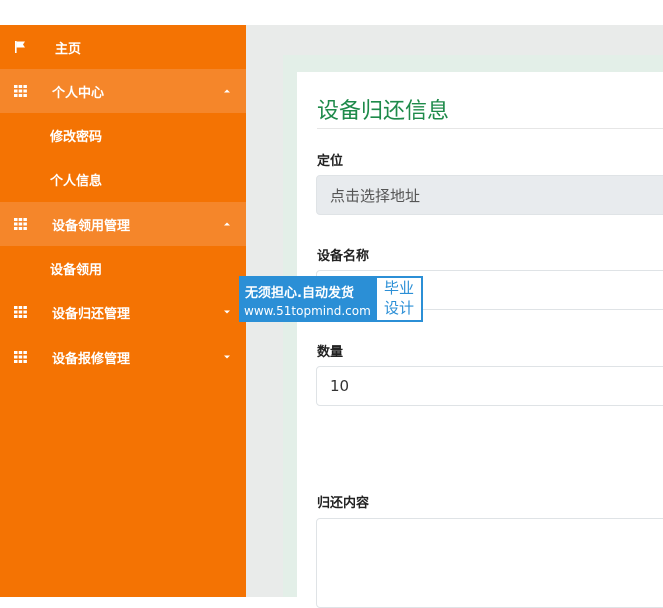  Describe the element at coordinates (383, 111) in the screenshot. I see `page-title: 设备归还信息` at that location.